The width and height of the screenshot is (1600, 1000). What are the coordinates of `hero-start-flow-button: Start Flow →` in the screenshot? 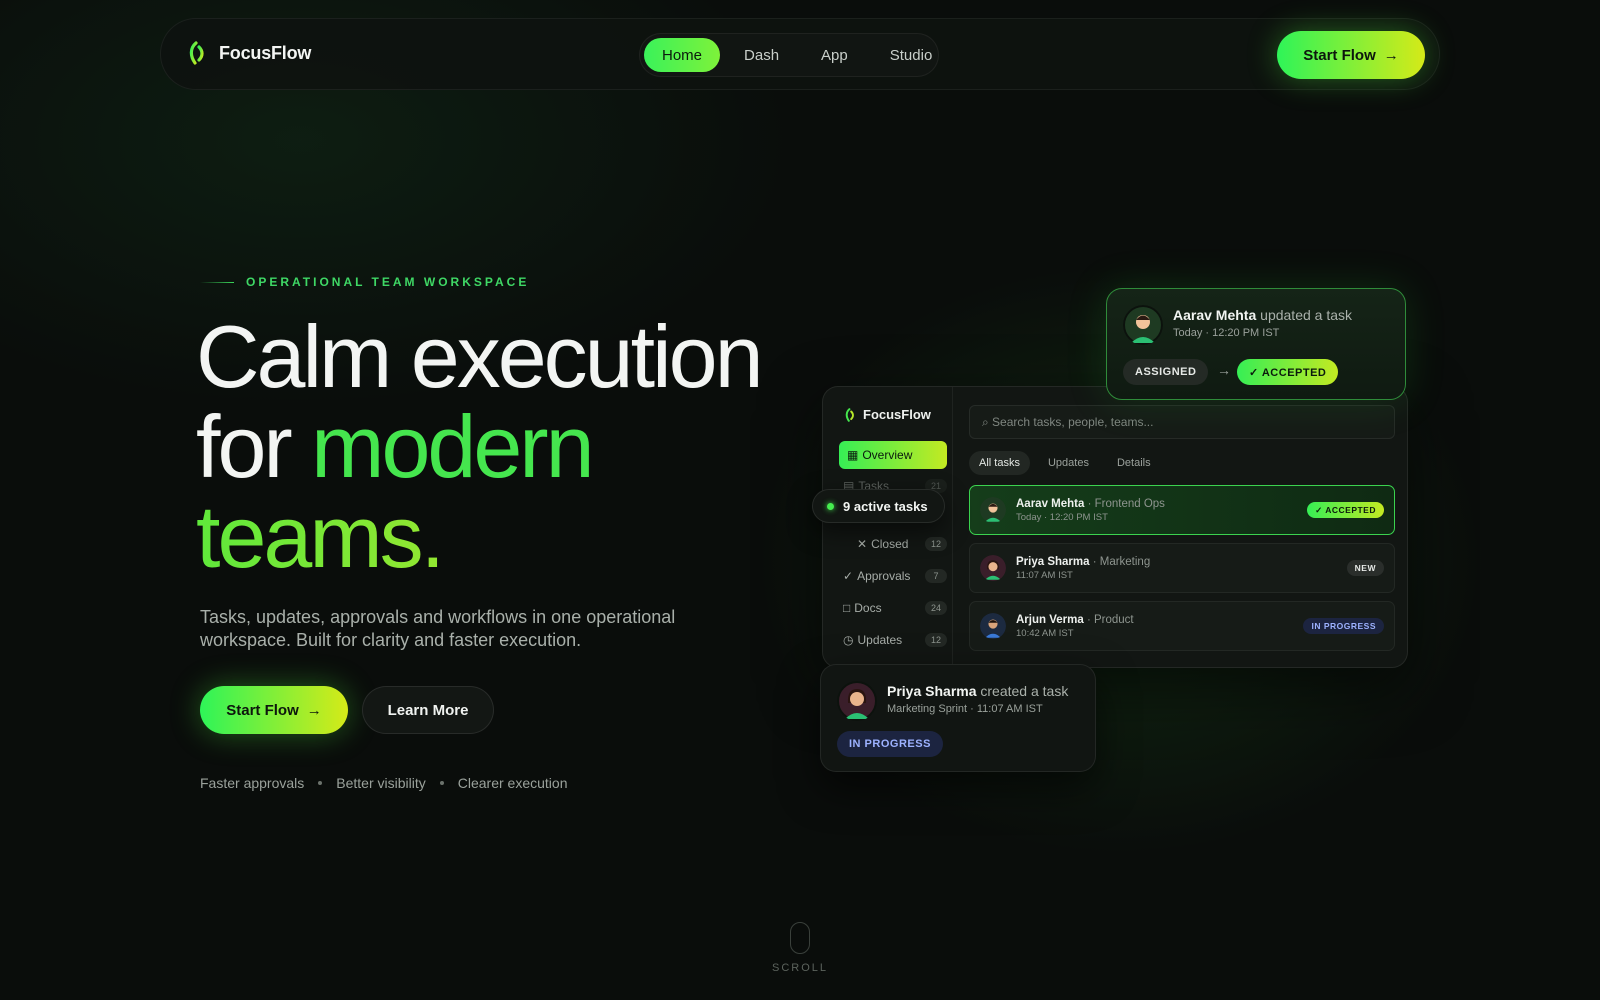 It's located at (274, 710).